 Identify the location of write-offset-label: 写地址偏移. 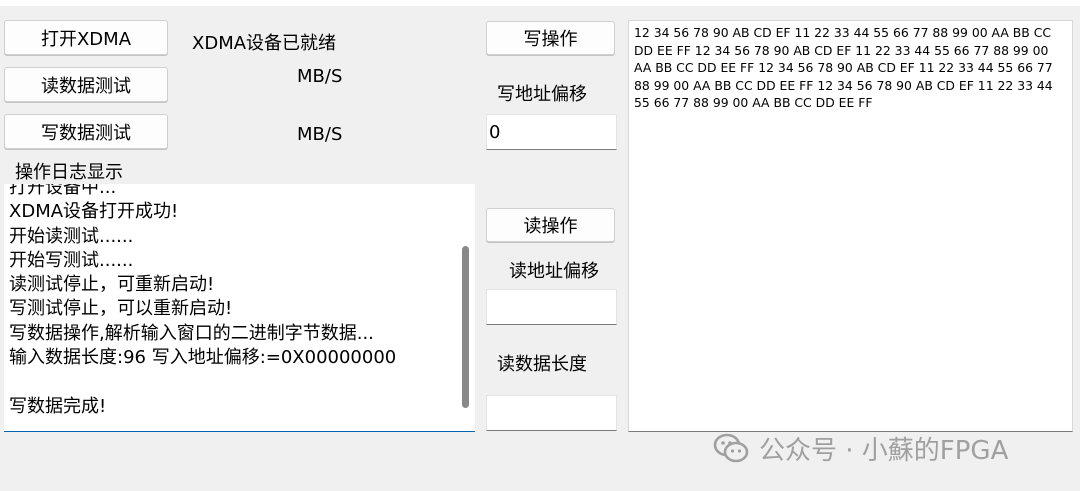
(542, 94).